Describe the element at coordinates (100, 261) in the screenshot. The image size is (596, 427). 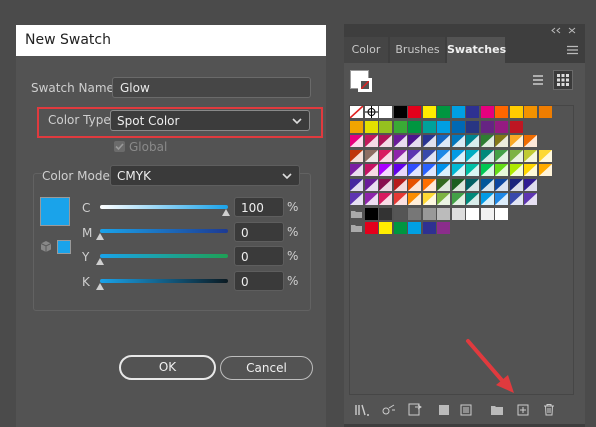
I see `yellow-slider-thumb` at that location.